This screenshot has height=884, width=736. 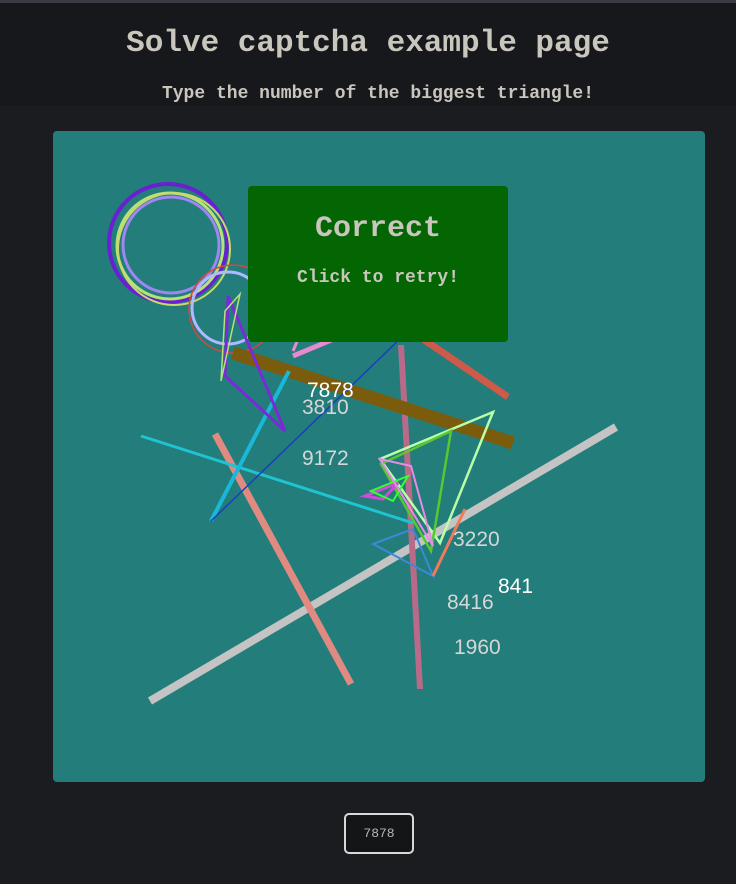 What do you see at coordinates (476, 539) in the screenshot?
I see `captcha-number-3220: 3220` at bounding box center [476, 539].